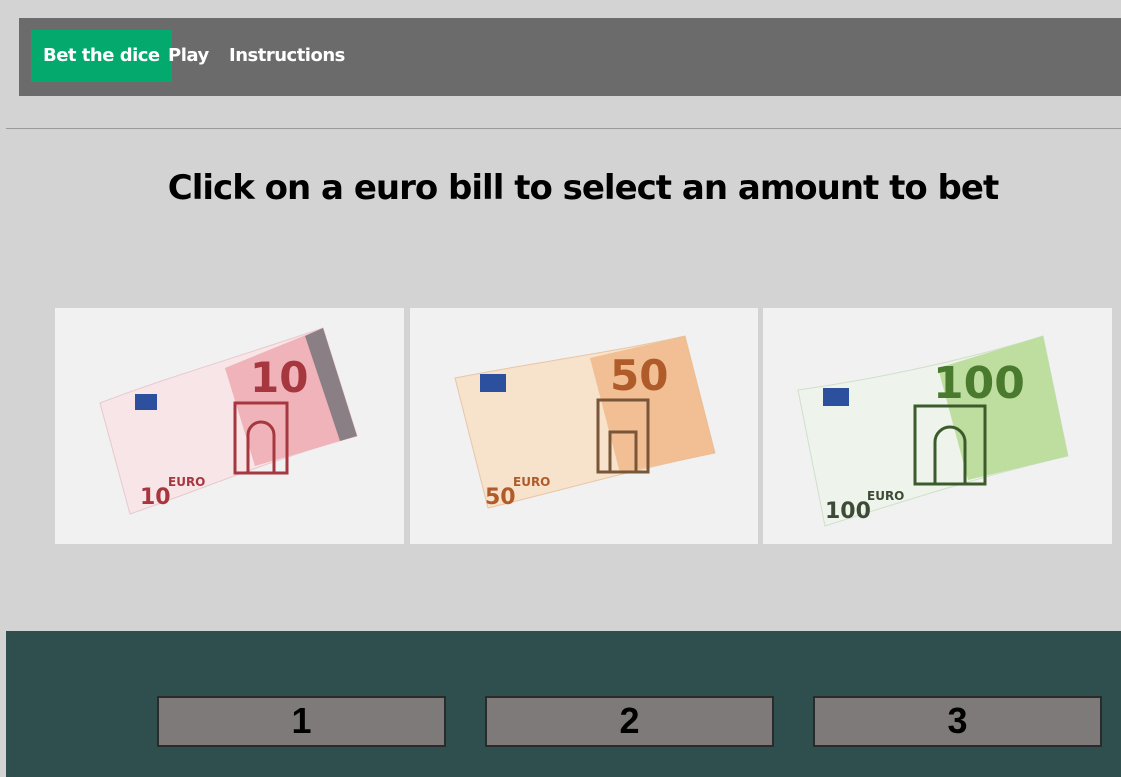  What do you see at coordinates (279, 377) in the screenshot?
I see `bill-10-big-value: 10` at bounding box center [279, 377].